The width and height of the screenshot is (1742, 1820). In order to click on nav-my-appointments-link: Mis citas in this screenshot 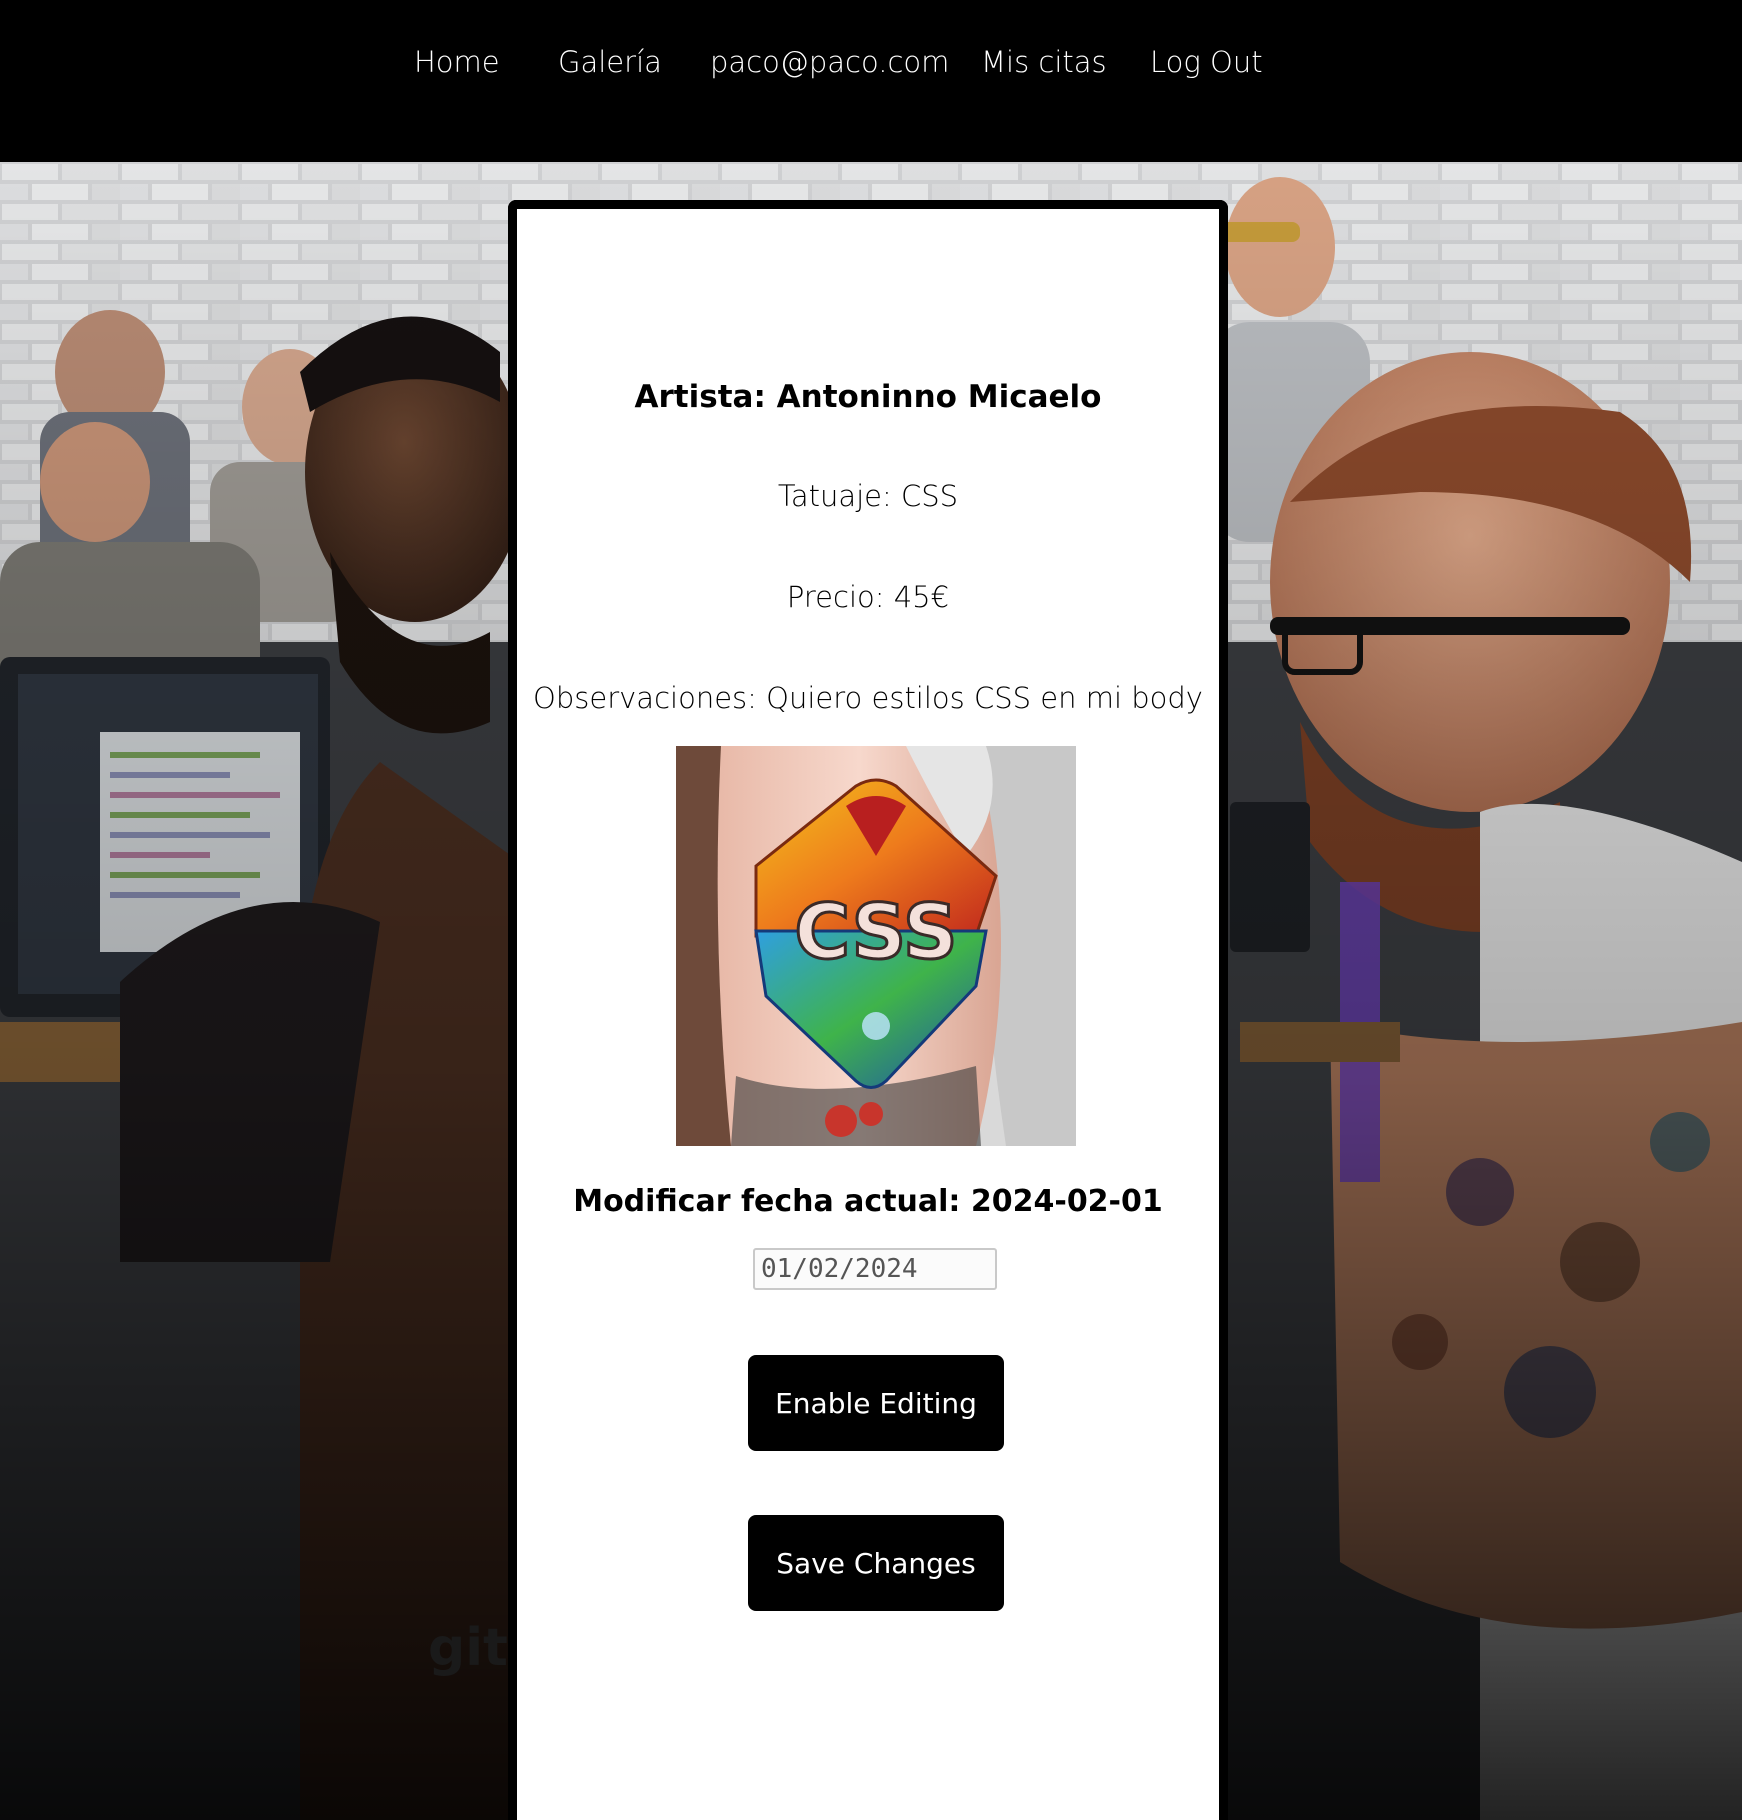, I will do `click(1044, 62)`.